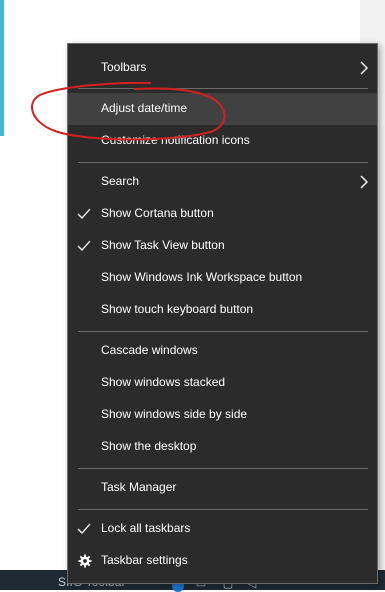 This screenshot has width=385, height=592. Describe the element at coordinates (2, 68) in the screenshot. I see `window-accent-edge` at that location.